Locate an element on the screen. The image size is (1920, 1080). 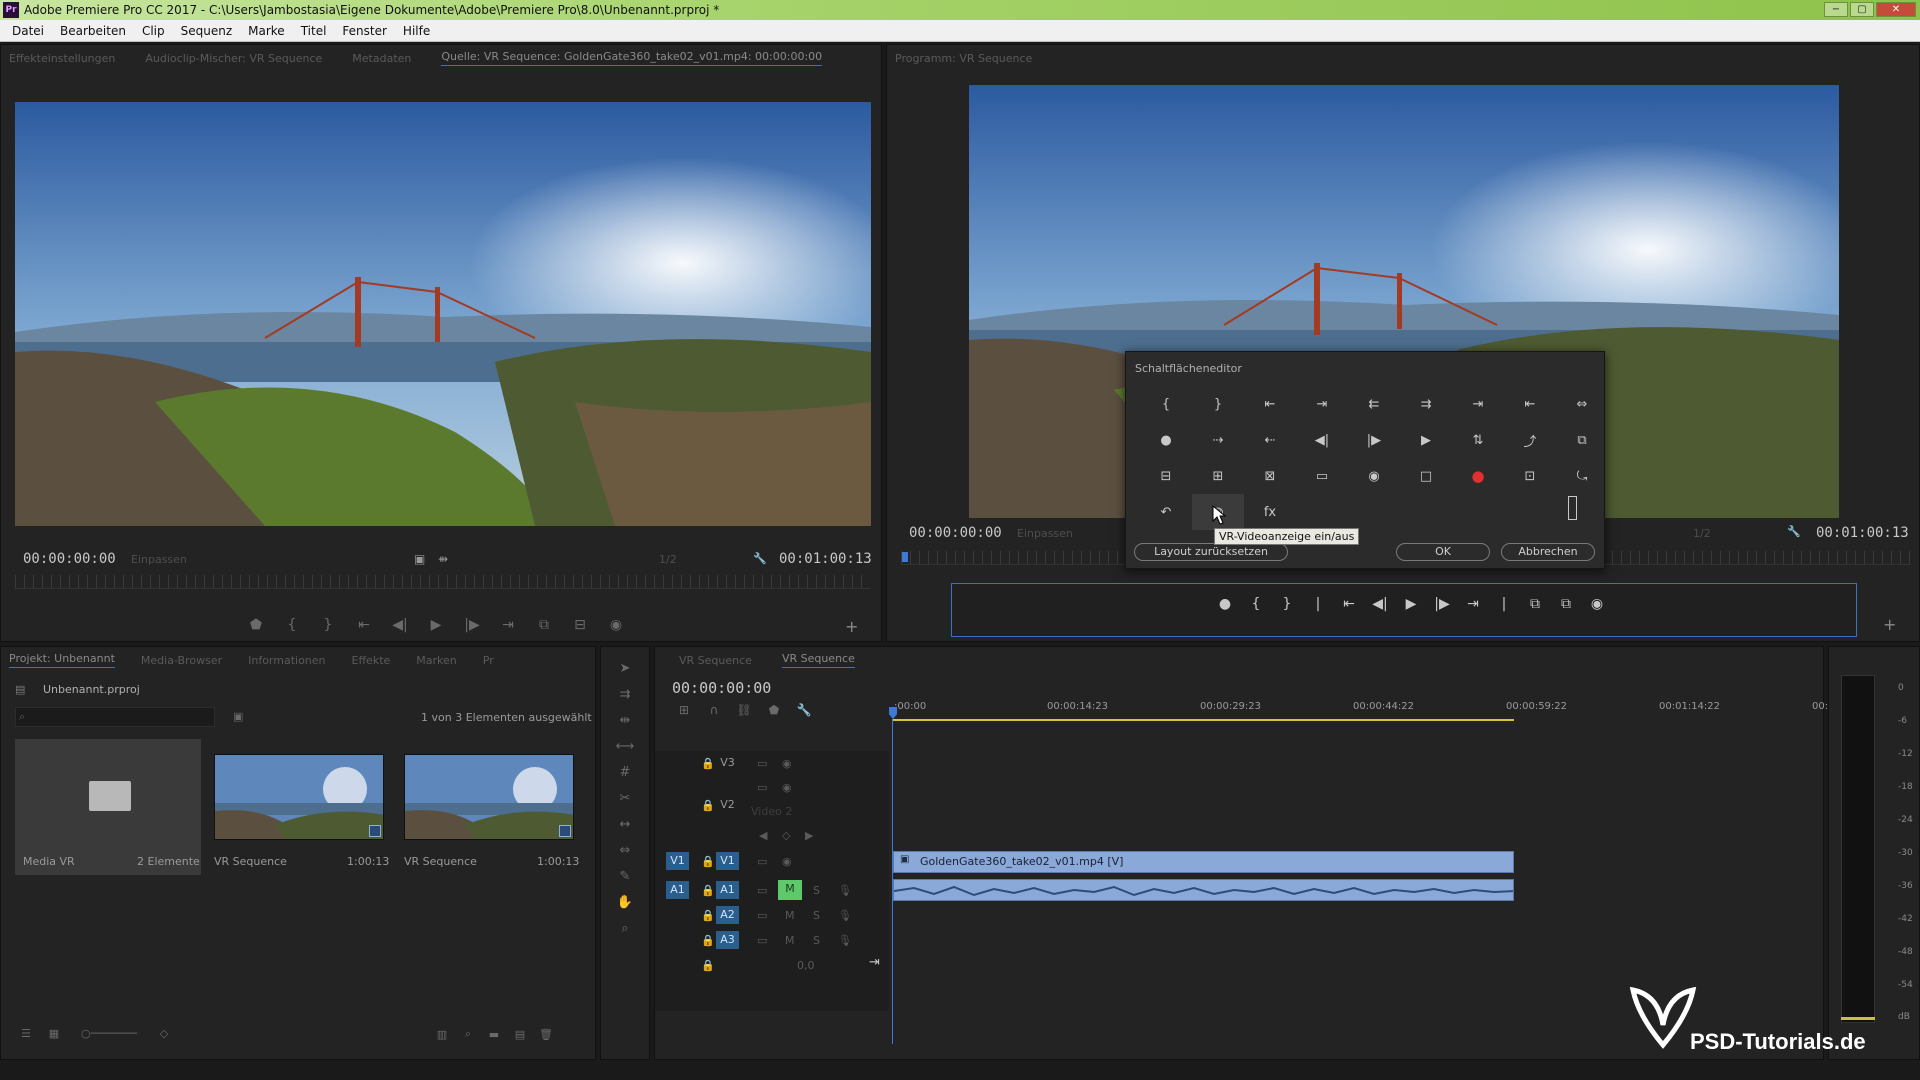
prev-keyframe-icon: ◀ is located at coordinates (763, 835).